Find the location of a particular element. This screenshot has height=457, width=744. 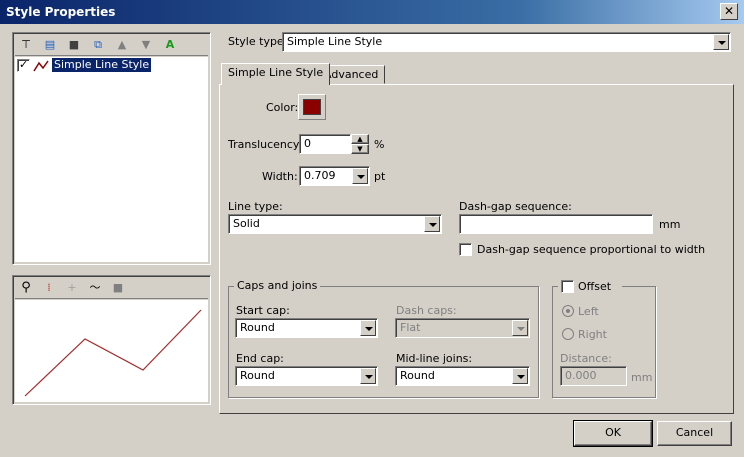

offset-left-label: Left is located at coordinates (588, 311).